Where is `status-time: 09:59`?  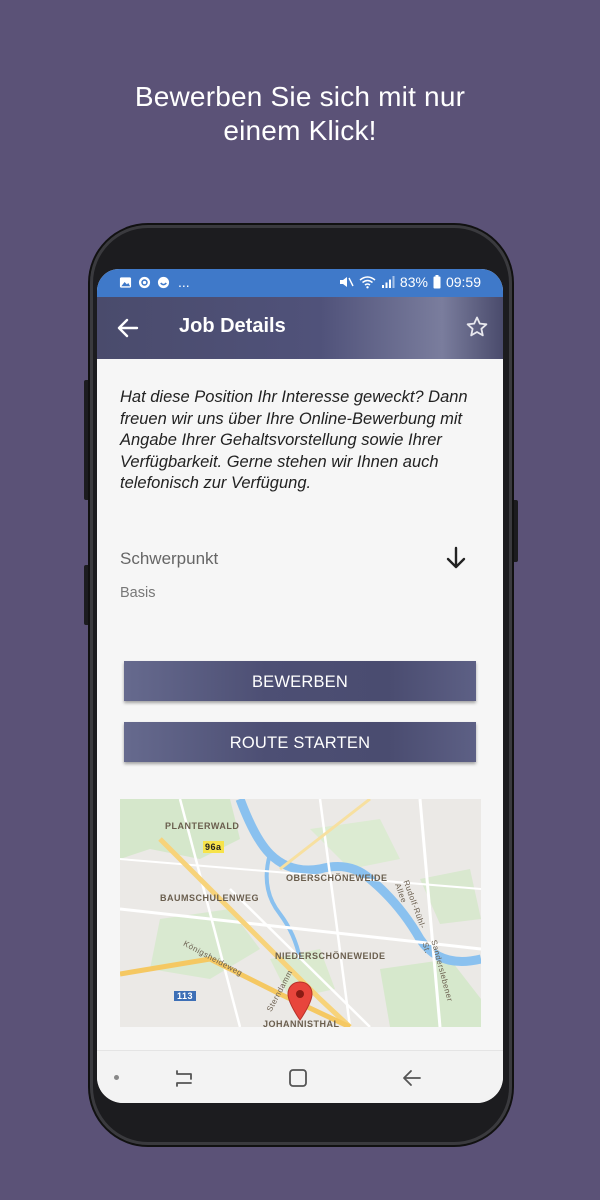
status-time: 09:59 is located at coordinates (463, 282).